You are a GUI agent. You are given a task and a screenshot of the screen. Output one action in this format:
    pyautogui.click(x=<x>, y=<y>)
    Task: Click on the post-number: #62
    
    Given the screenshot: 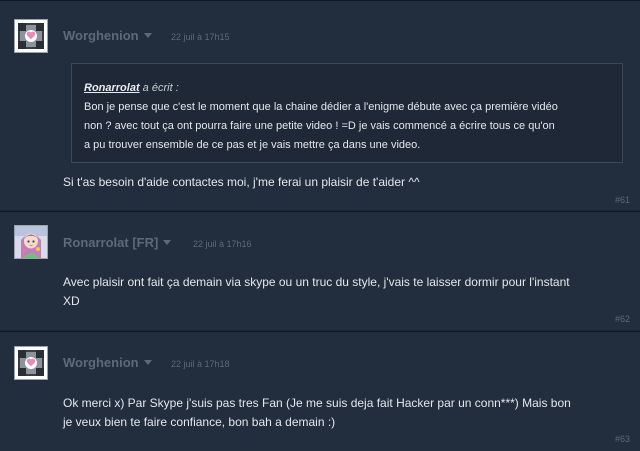 What is the action you would take?
    pyautogui.click(x=622, y=319)
    